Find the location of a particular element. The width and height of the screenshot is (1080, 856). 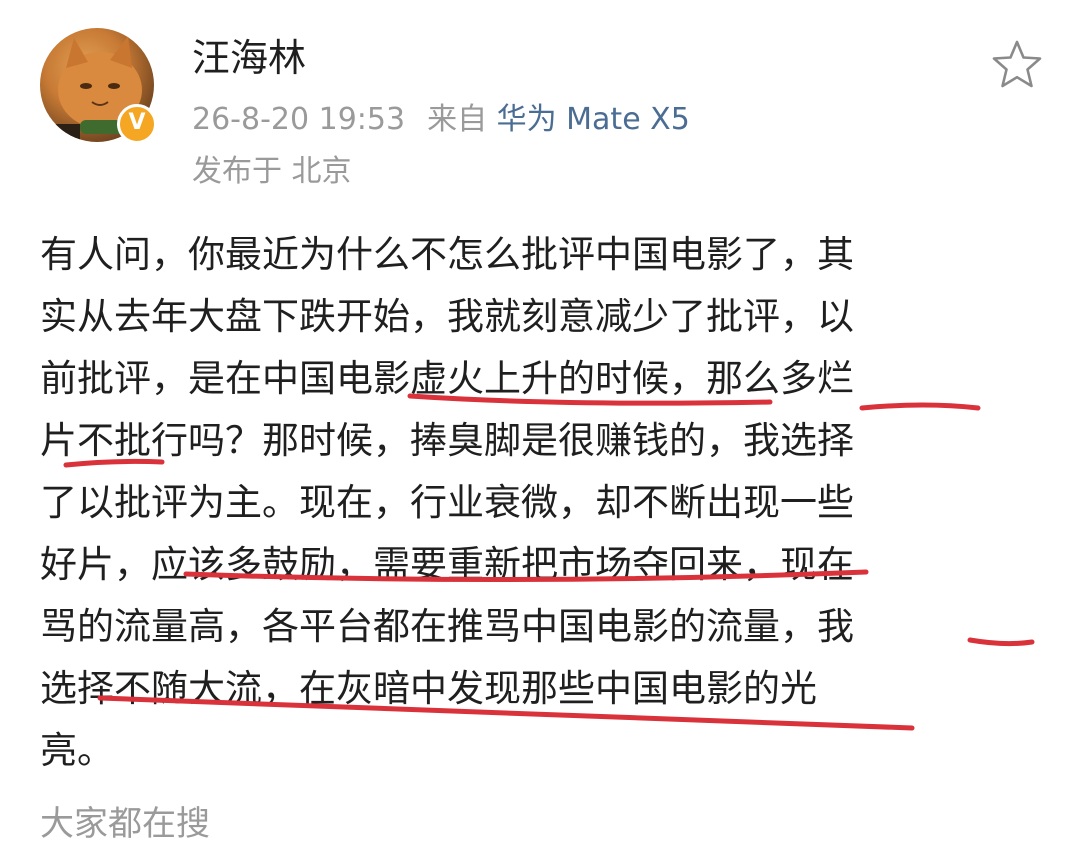

post-line-1: 有人问，你最近为什么不怎么批评中国电影了，其 is located at coordinates (447, 254).